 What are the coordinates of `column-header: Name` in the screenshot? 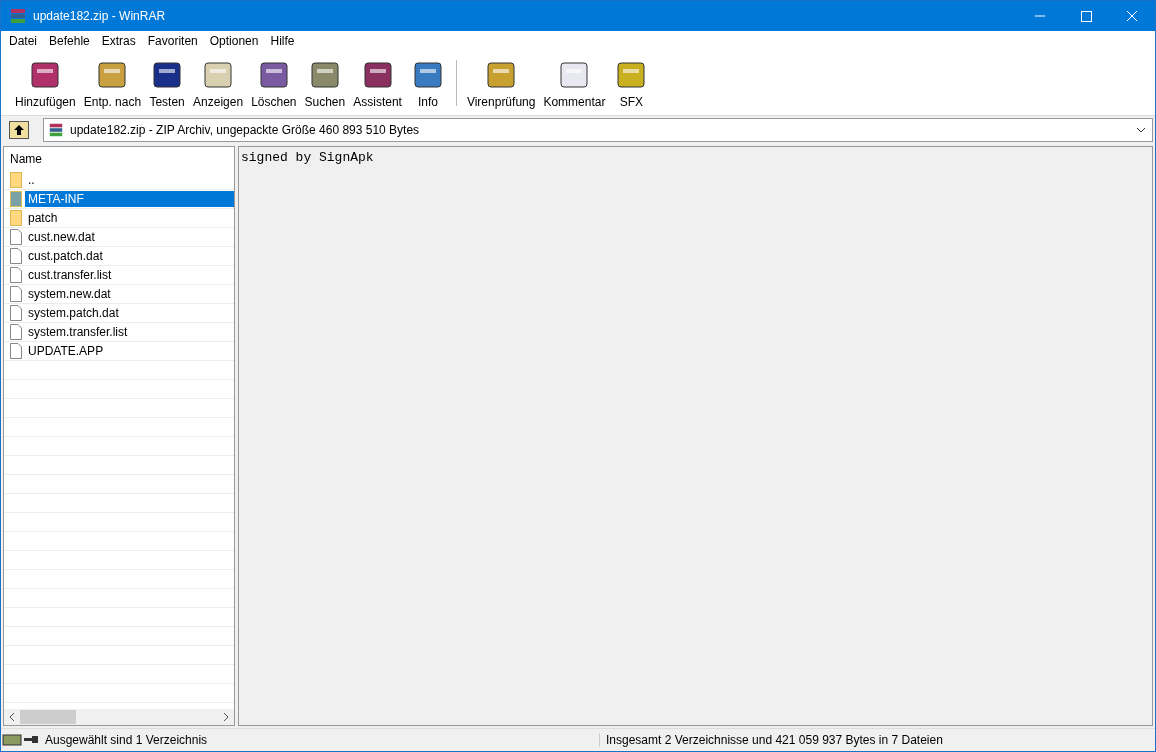 It's located at (119, 159).